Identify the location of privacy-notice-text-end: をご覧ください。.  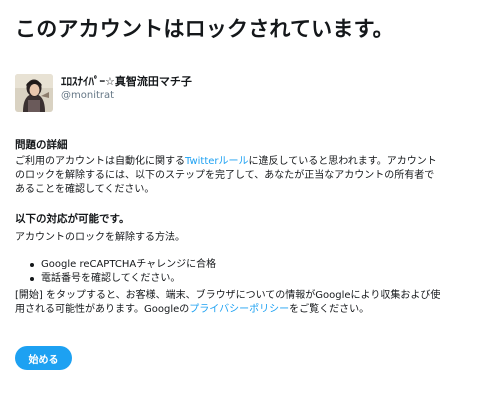
(329, 309).